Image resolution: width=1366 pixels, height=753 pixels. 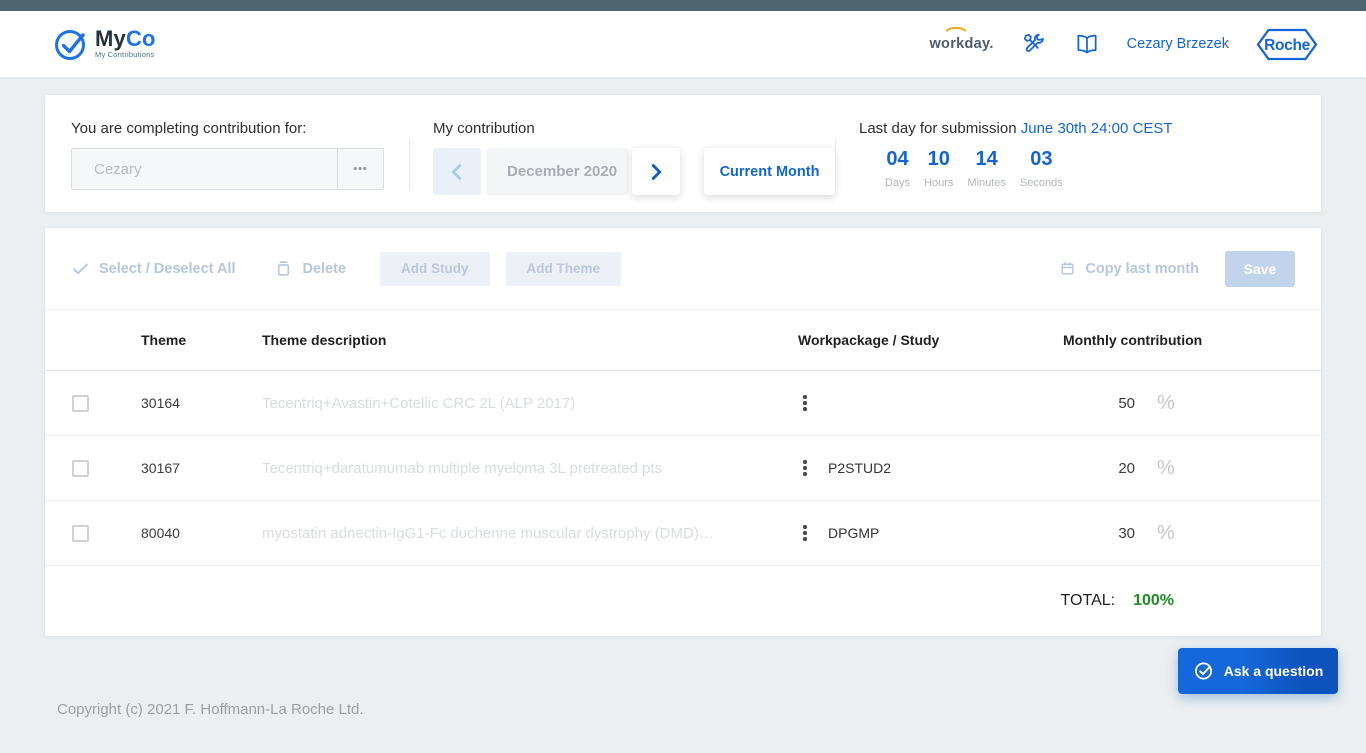 What do you see at coordinates (1129, 268) in the screenshot?
I see `copy-last-month-button: Copy last month` at bounding box center [1129, 268].